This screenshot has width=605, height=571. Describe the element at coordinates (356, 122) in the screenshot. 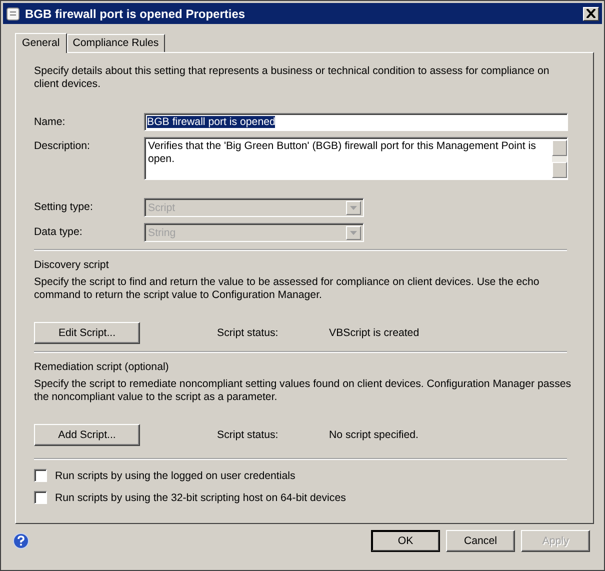

I see `name-field: BGB firewall port is opened` at that location.